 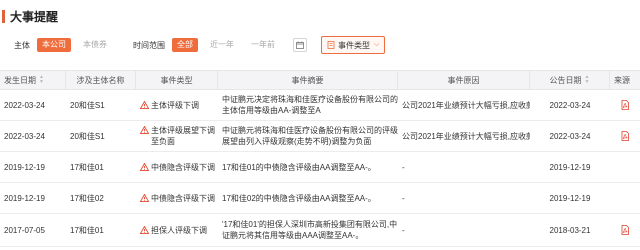 What do you see at coordinates (464, 80) in the screenshot?
I see `col-header-reason: 事件原因` at bounding box center [464, 80].